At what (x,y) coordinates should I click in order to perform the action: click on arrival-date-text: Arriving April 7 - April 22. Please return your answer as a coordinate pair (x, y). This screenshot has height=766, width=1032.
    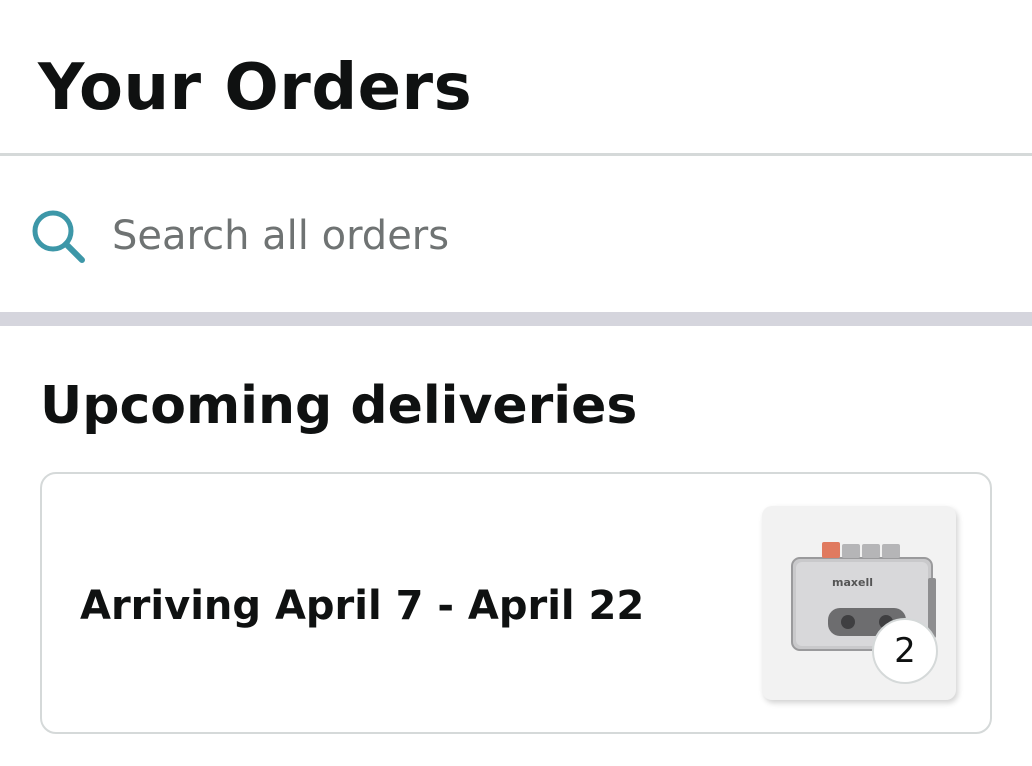
    Looking at the image, I should click on (362, 606).